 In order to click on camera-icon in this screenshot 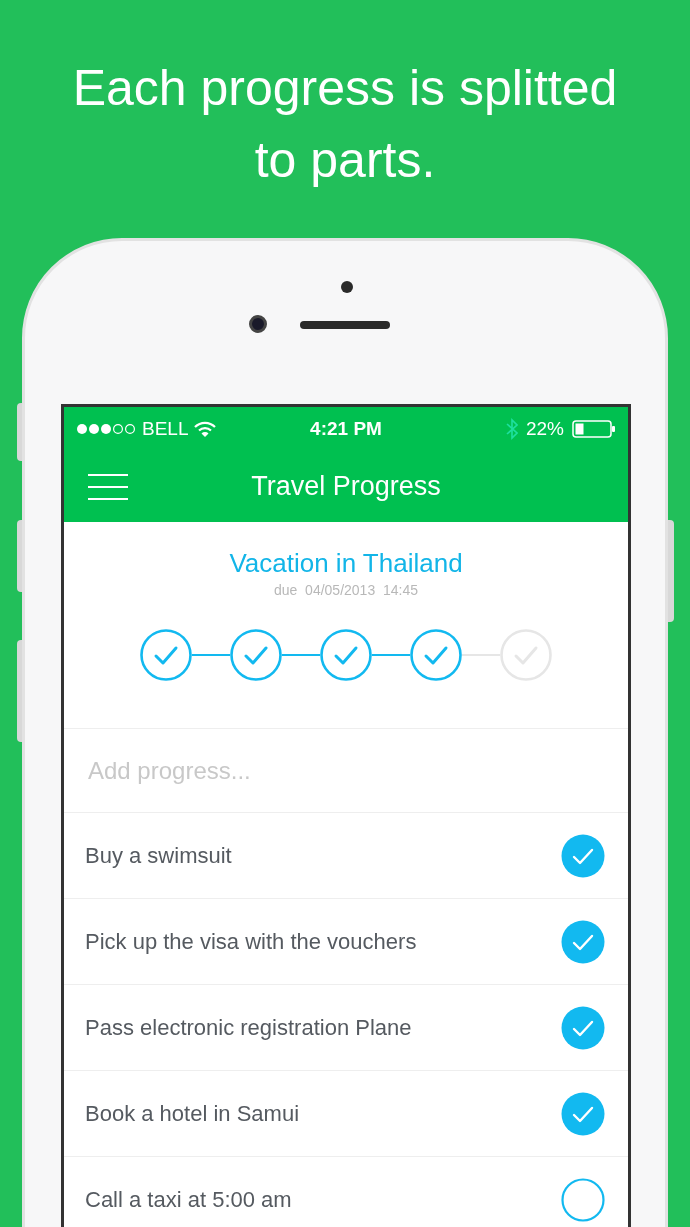, I will do `click(258, 324)`.